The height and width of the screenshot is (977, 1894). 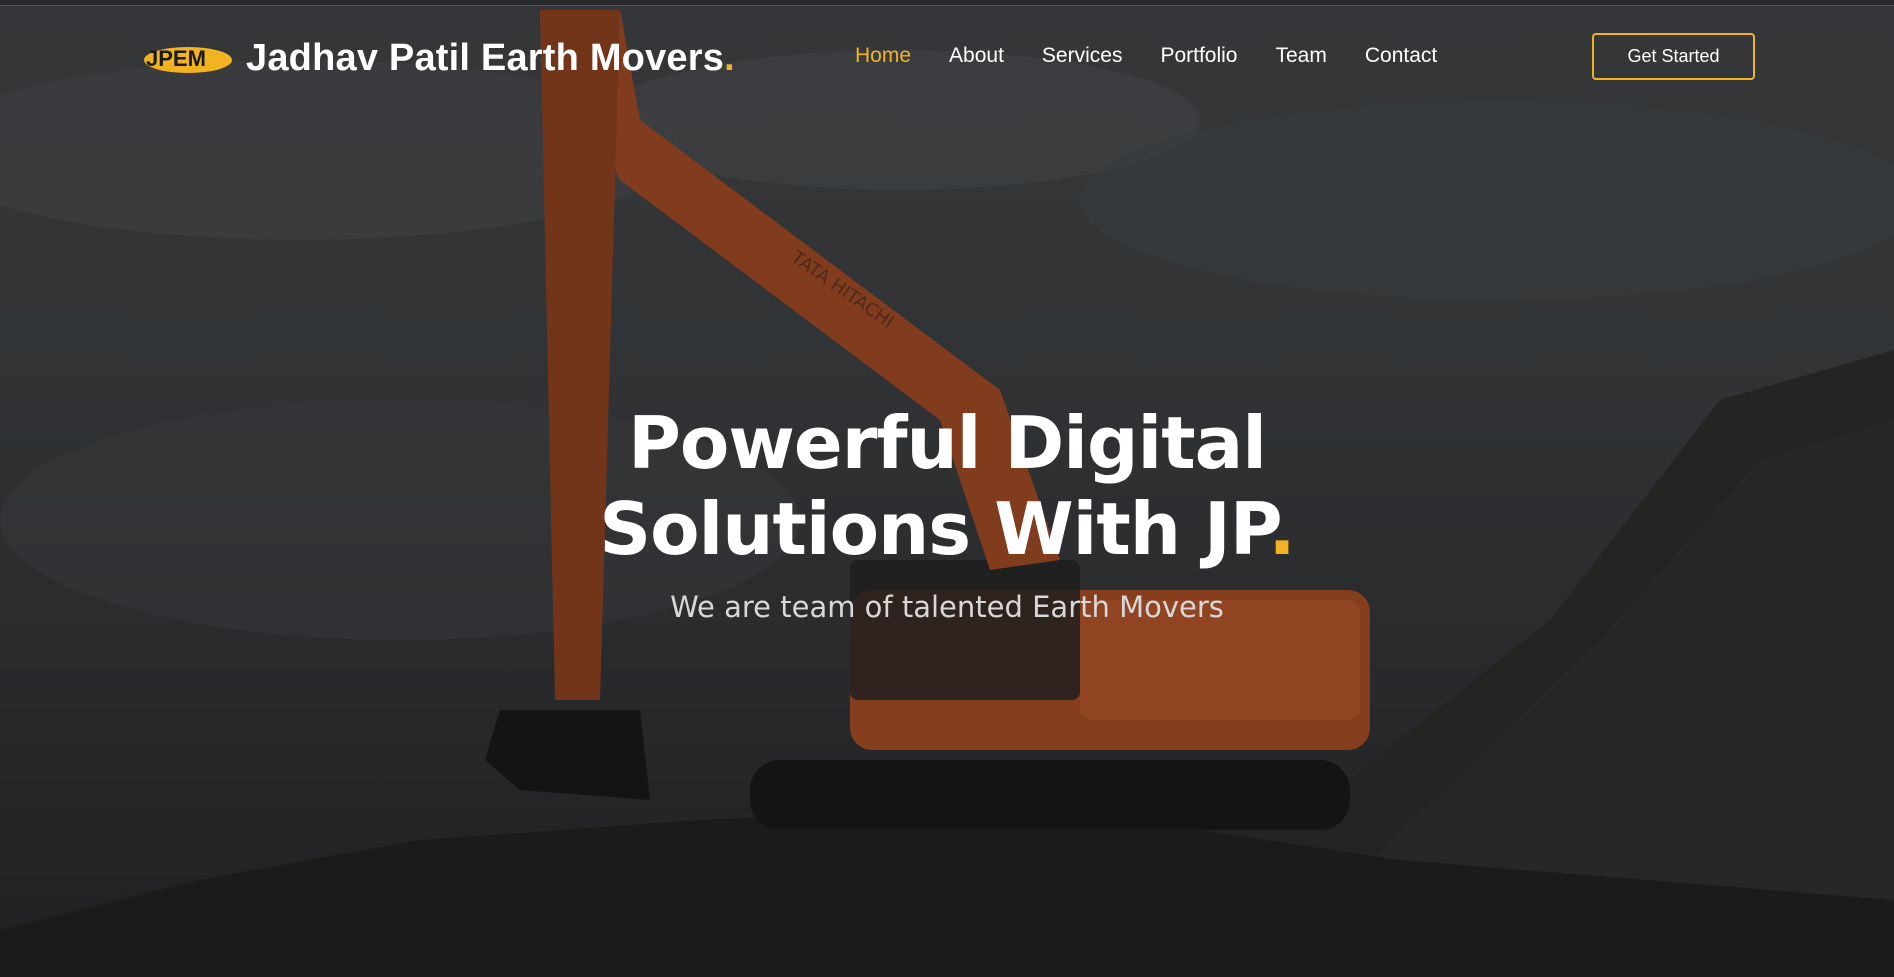 What do you see at coordinates (485, 57) in the screenshot?
I see `brand-name: Jadhav Patil Earth Movers` at bounding box center [485, 57].